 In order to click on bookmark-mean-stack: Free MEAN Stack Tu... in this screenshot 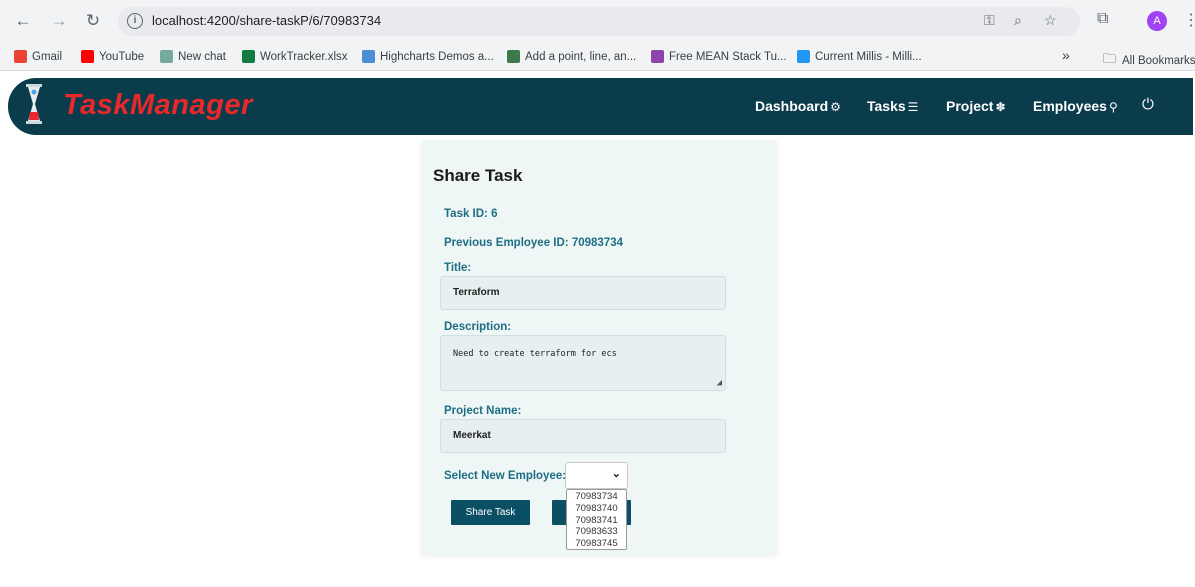, I will do `click(719, 56)`.